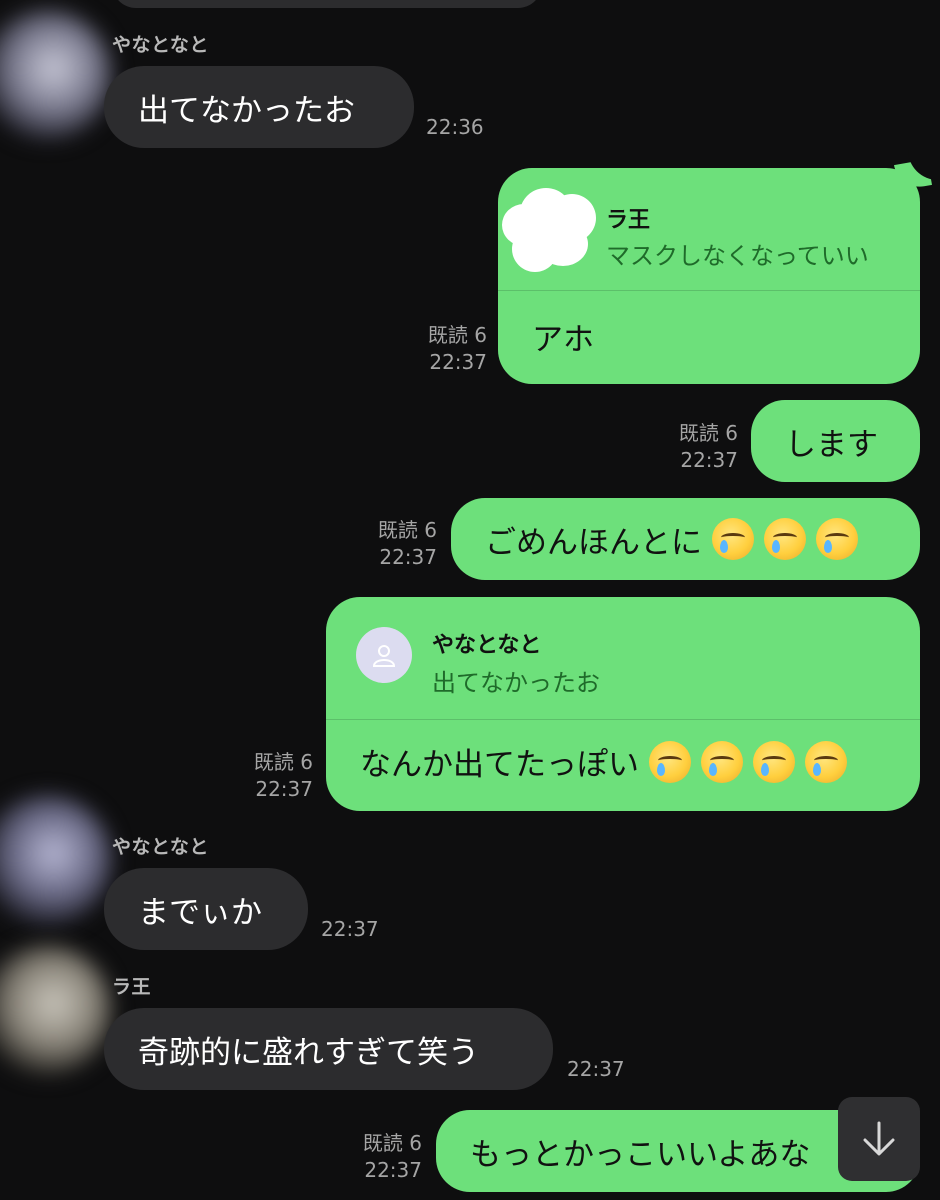 The width and height of the screenshot is (940, 1200). What do you see at coordinates (628, 220) in the screenshot?
I see `quote-sender: ラ王` at bounding box center [628, 220].